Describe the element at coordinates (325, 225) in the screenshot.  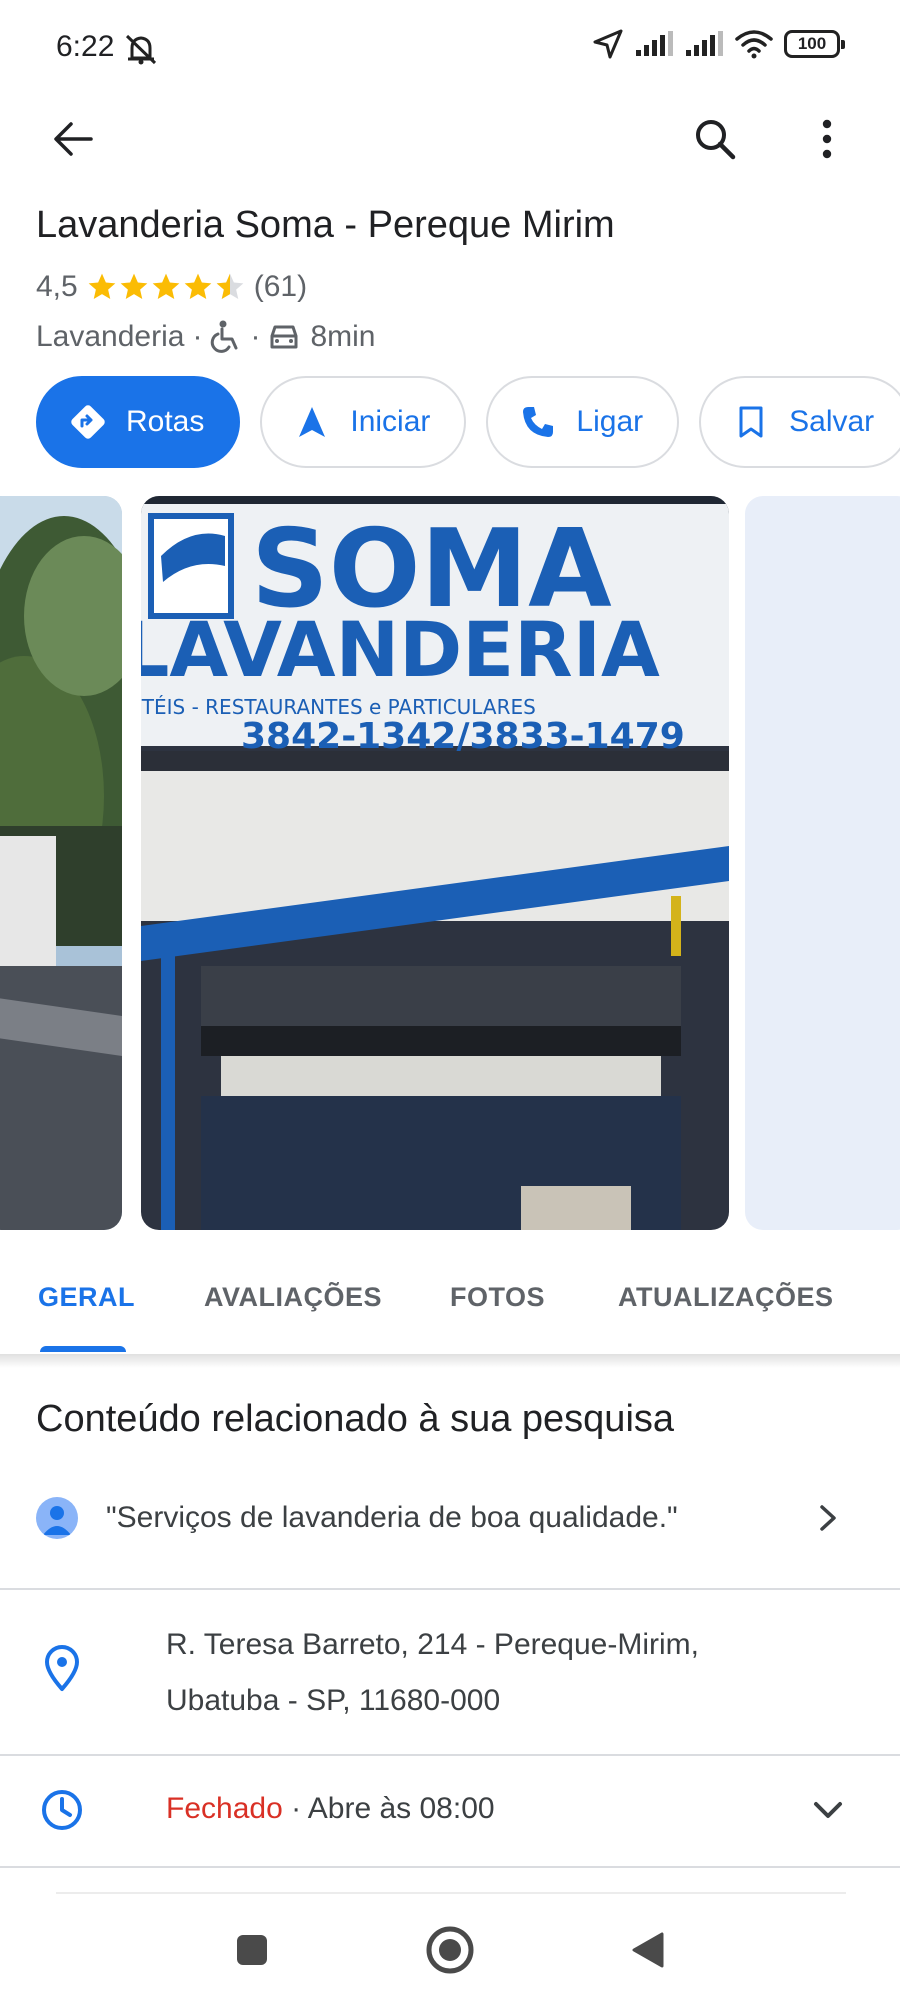
I see `place-title: Lavanderia Soma - Pereque Mirim` at that location.